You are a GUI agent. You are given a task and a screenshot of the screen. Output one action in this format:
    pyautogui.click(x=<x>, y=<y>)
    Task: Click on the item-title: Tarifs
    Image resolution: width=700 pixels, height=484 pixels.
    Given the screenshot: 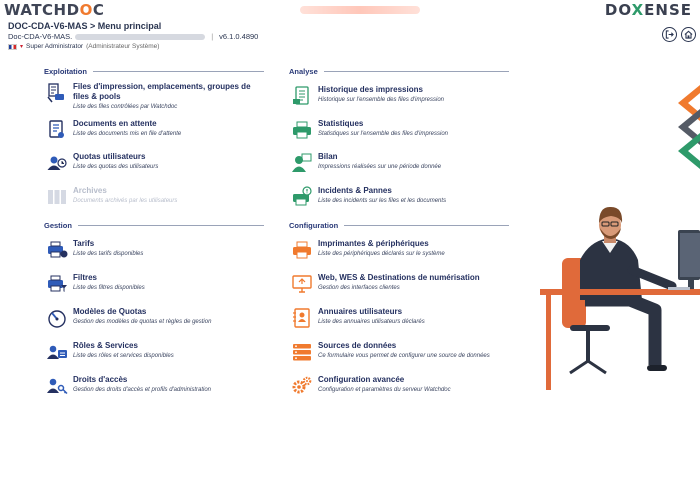 What is the action you would take?
    pyautogui.click(x=84, y=243)
    